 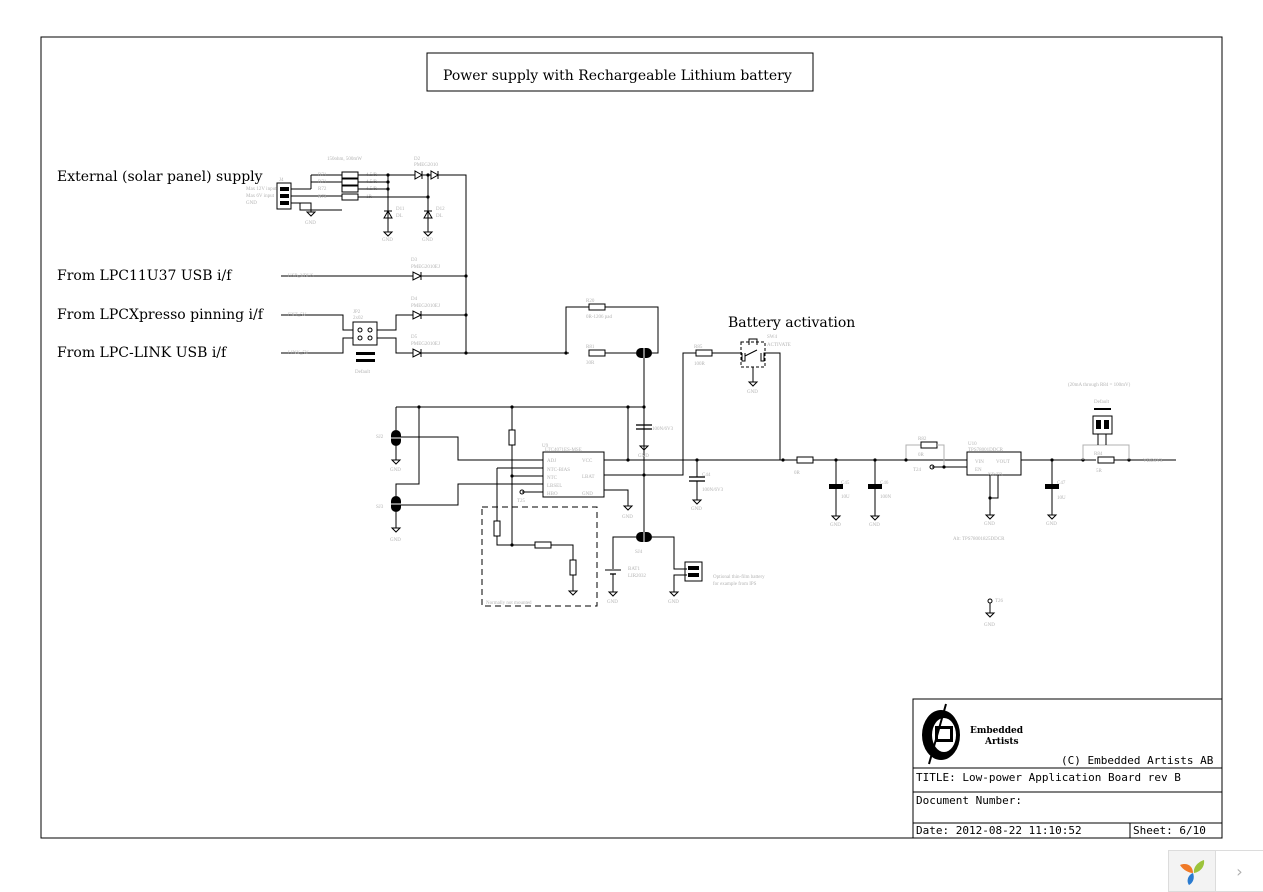 I want to click on svg-text: TPS78001DDCR, so click(x=986, y=450).